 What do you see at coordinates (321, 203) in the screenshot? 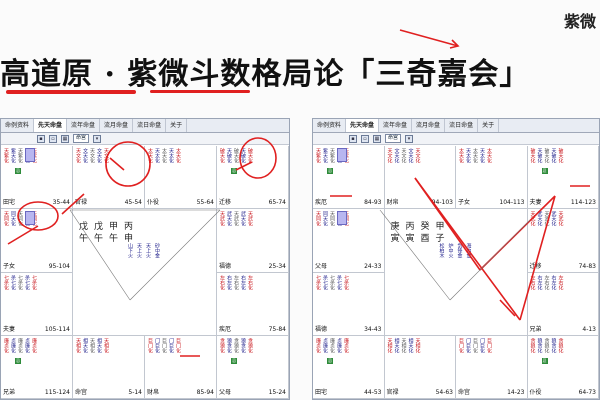
I see `palace-name: 疾厄` at bounding box center [321, 203].